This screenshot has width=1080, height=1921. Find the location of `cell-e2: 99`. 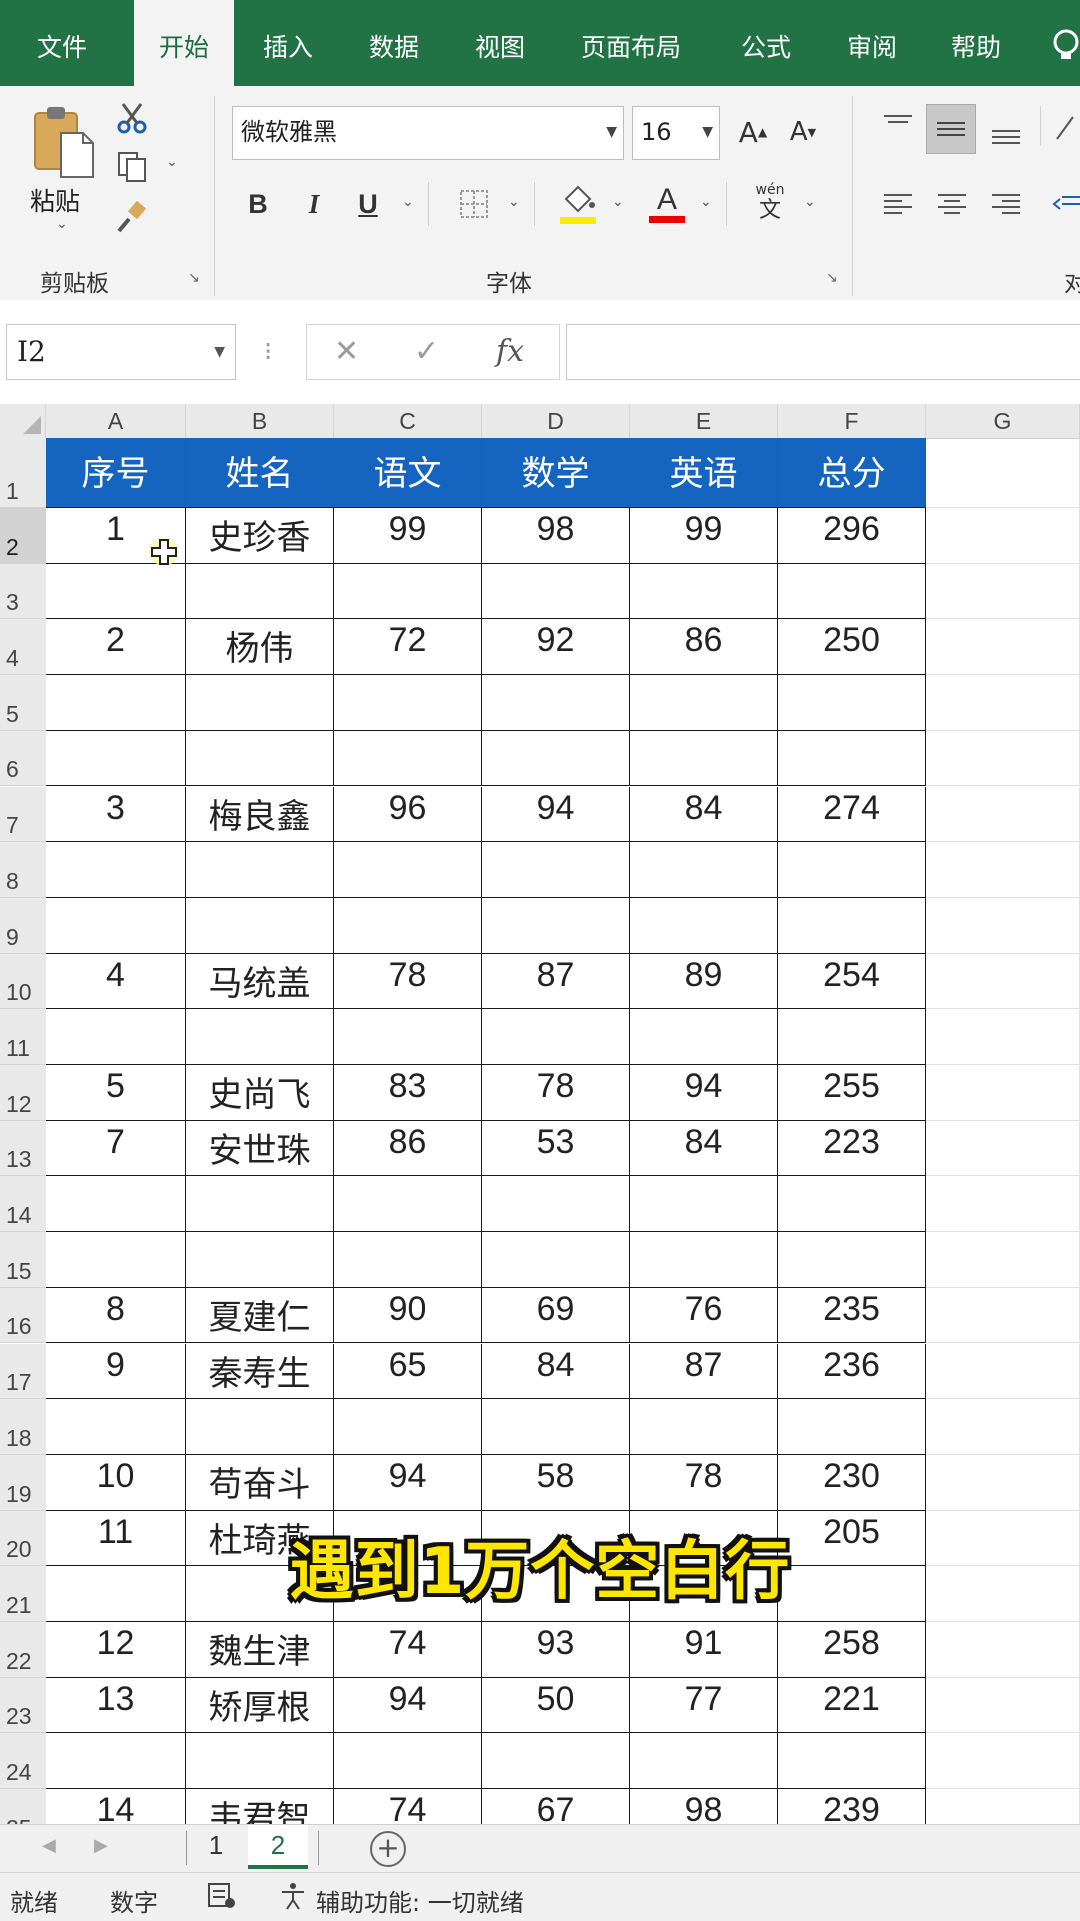

cell-e2: 99 is located at coordinates (704, 536).